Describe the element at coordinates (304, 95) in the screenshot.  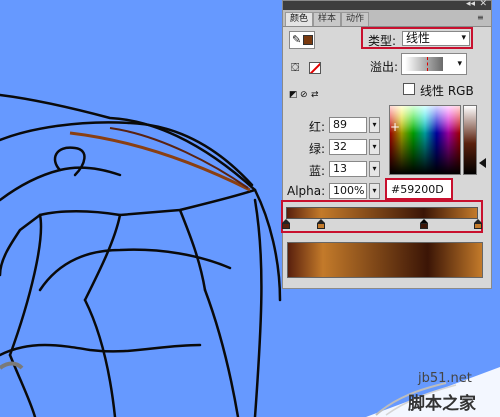
I see `no-color-icon: ⊘` at that location.